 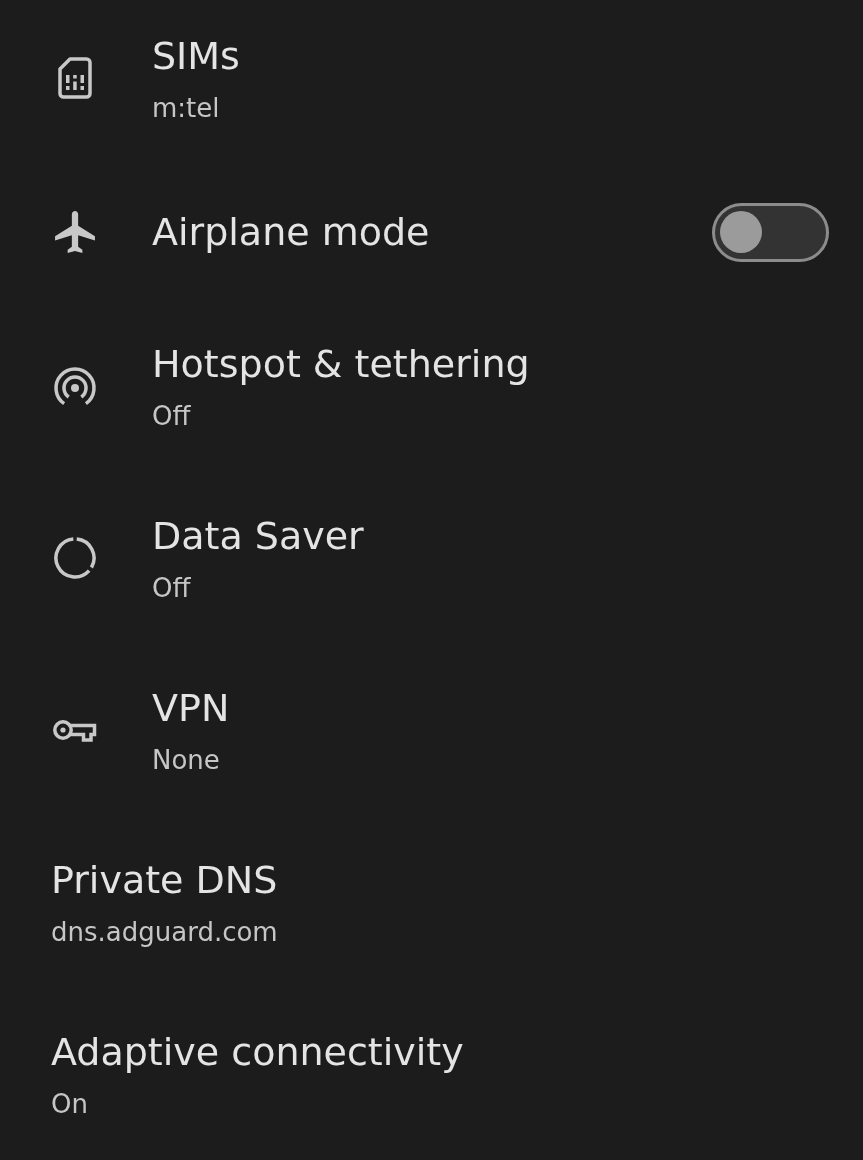 What do you see at coordinates (75, 78) in the screenshot?
I see `sim-card-icon` at bounding box center [75, 78].